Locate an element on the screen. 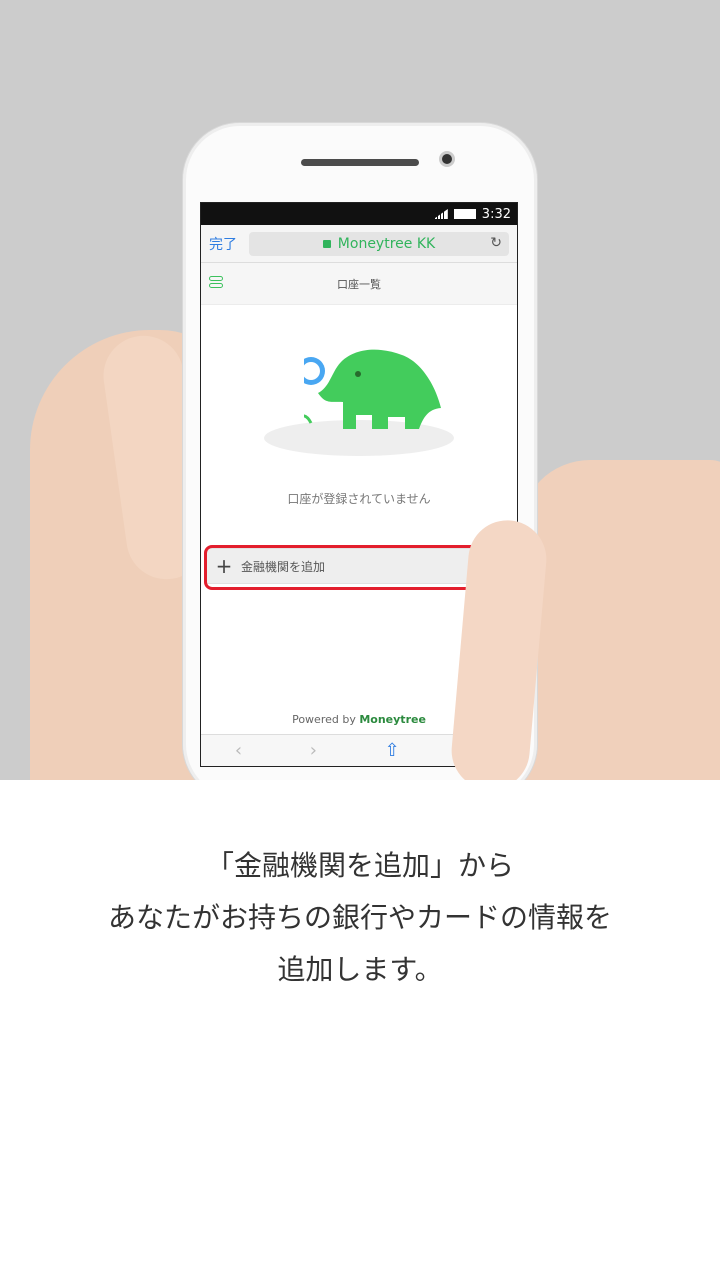 The width and height of the screenshot is (720, 1280). caption: 「金融機関を追加」から あなたがお持ちの銀行やカードの情報を 追加します。 is located at coordinates (360, 918).